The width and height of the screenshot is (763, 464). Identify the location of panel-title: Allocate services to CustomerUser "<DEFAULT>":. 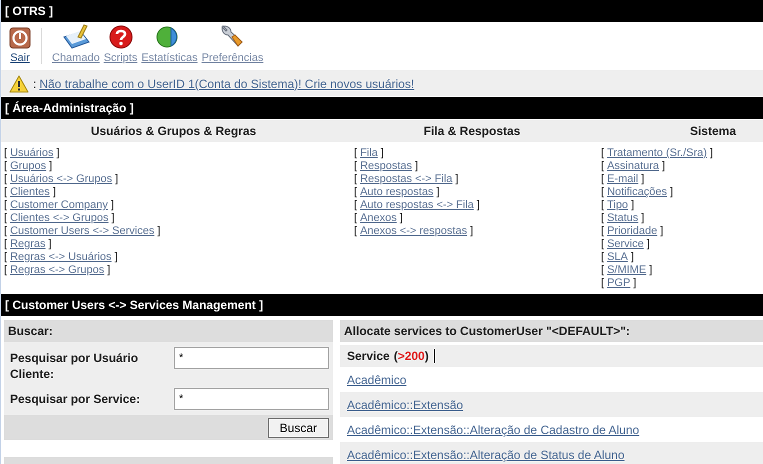
(551, 331).